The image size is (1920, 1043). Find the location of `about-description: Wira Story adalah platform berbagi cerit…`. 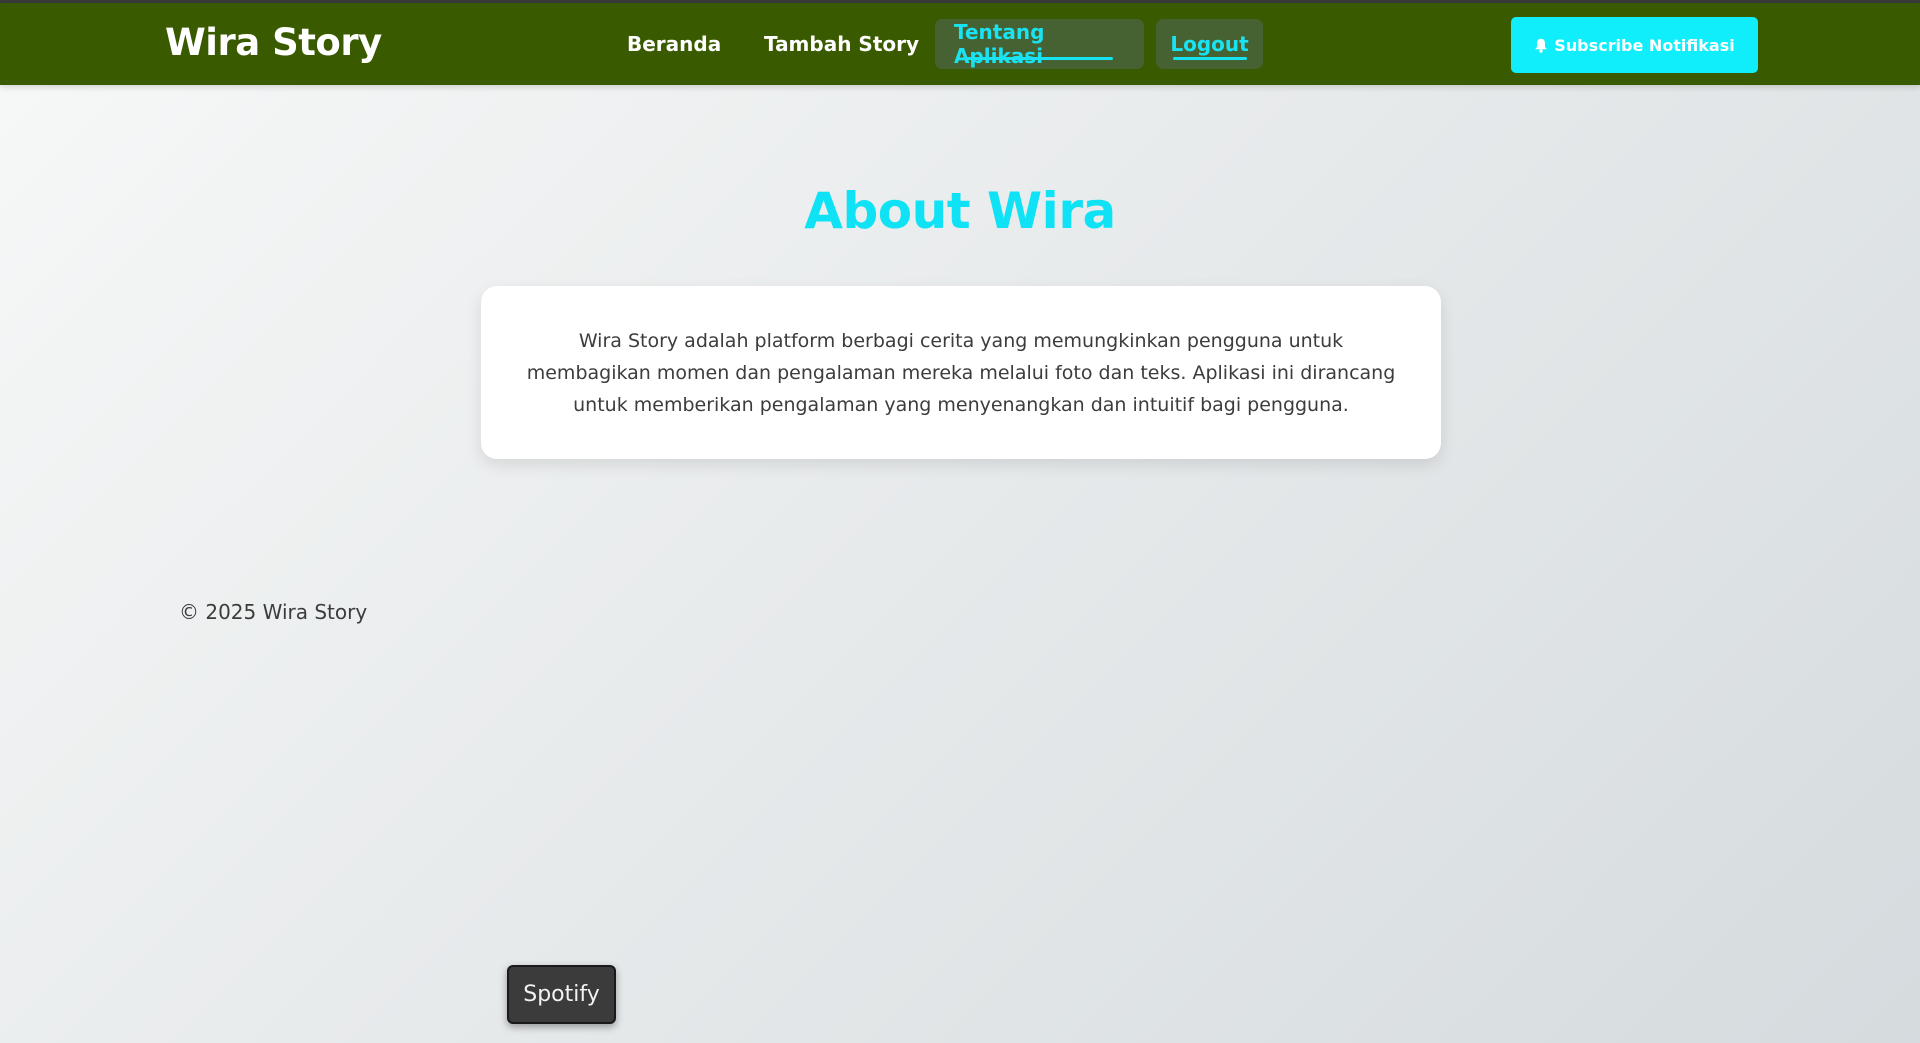

about-description: Wira Story adalah platform berbagi cerit… is located at coordinates (961, 372).